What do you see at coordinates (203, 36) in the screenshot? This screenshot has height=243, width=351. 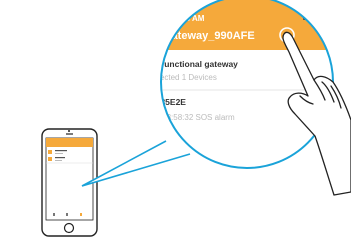 I see `gateway-title: rt Gateway_990AFE` at bounding box center [203, 36].